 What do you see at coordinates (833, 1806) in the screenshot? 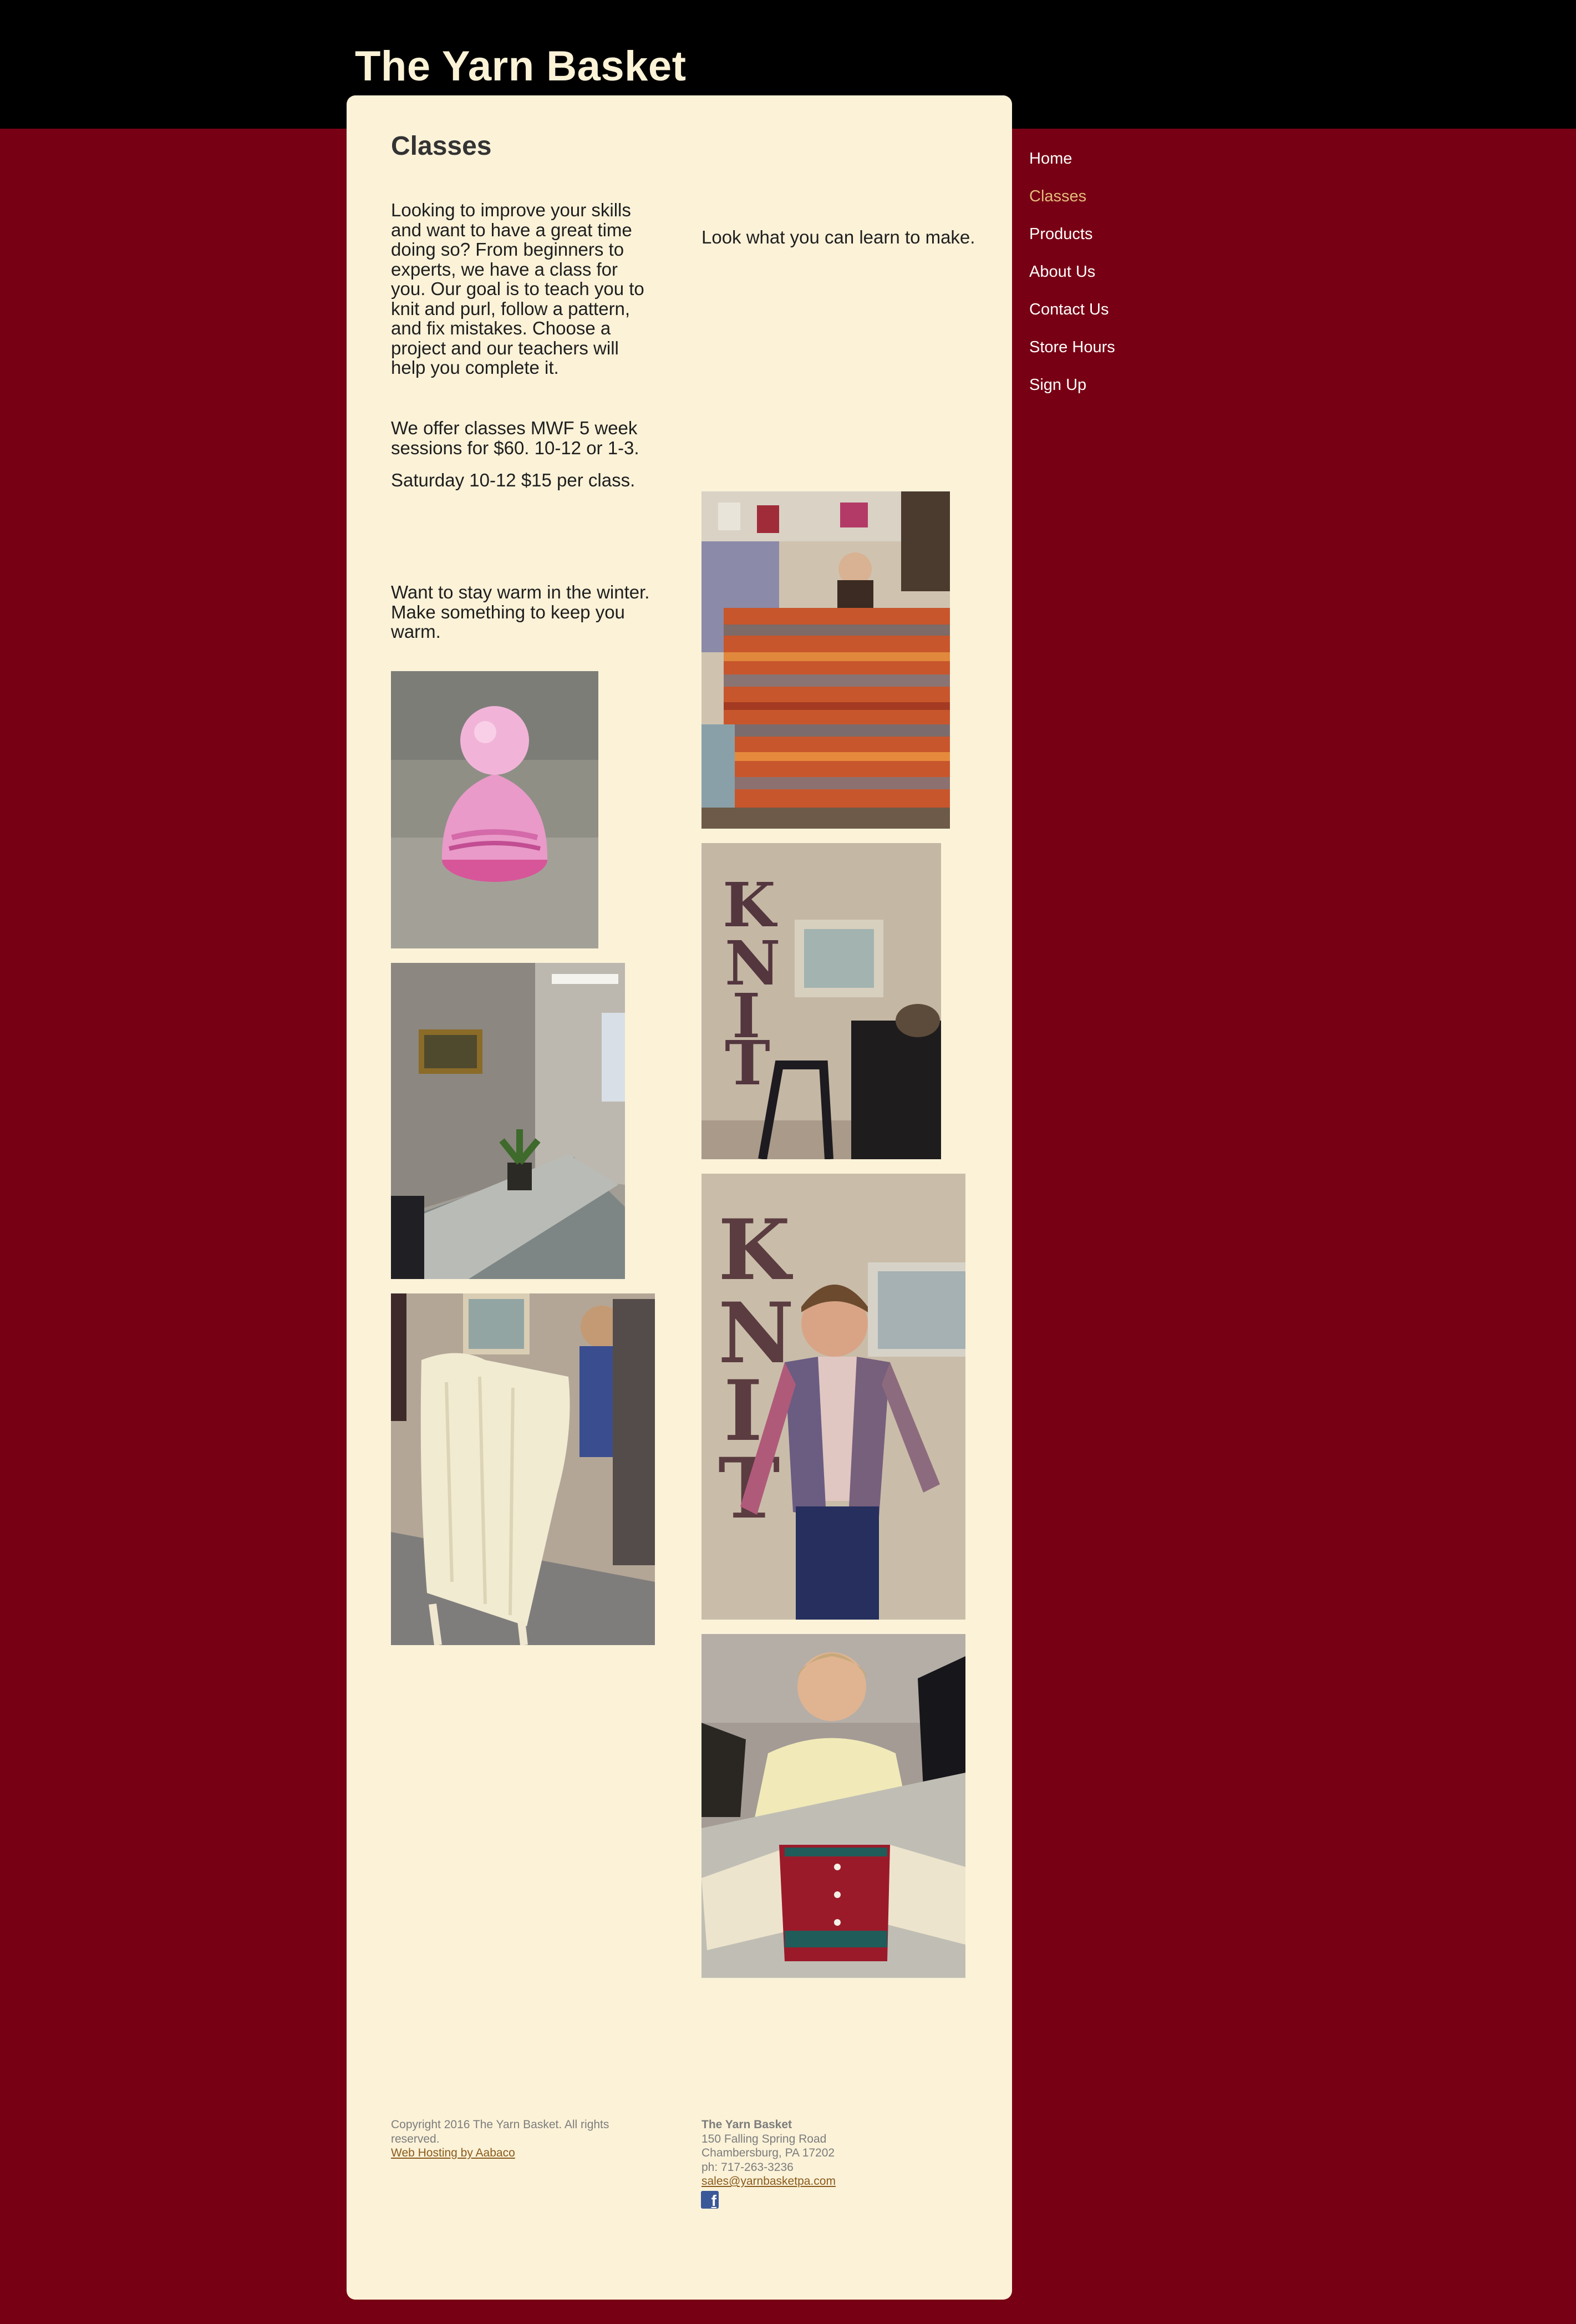
I see `photo-red-sweater` at bounding box center [833, 1806].